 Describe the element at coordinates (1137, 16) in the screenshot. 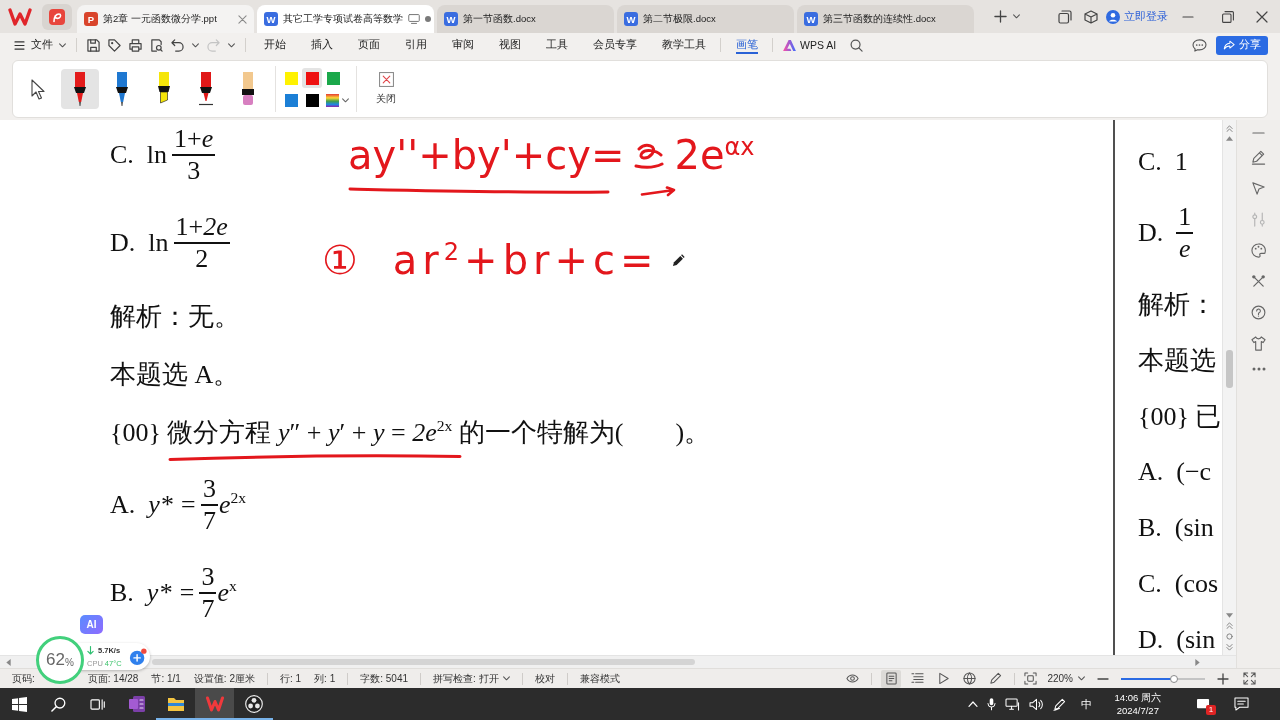

I see `login-link: 立即登录` at that location.